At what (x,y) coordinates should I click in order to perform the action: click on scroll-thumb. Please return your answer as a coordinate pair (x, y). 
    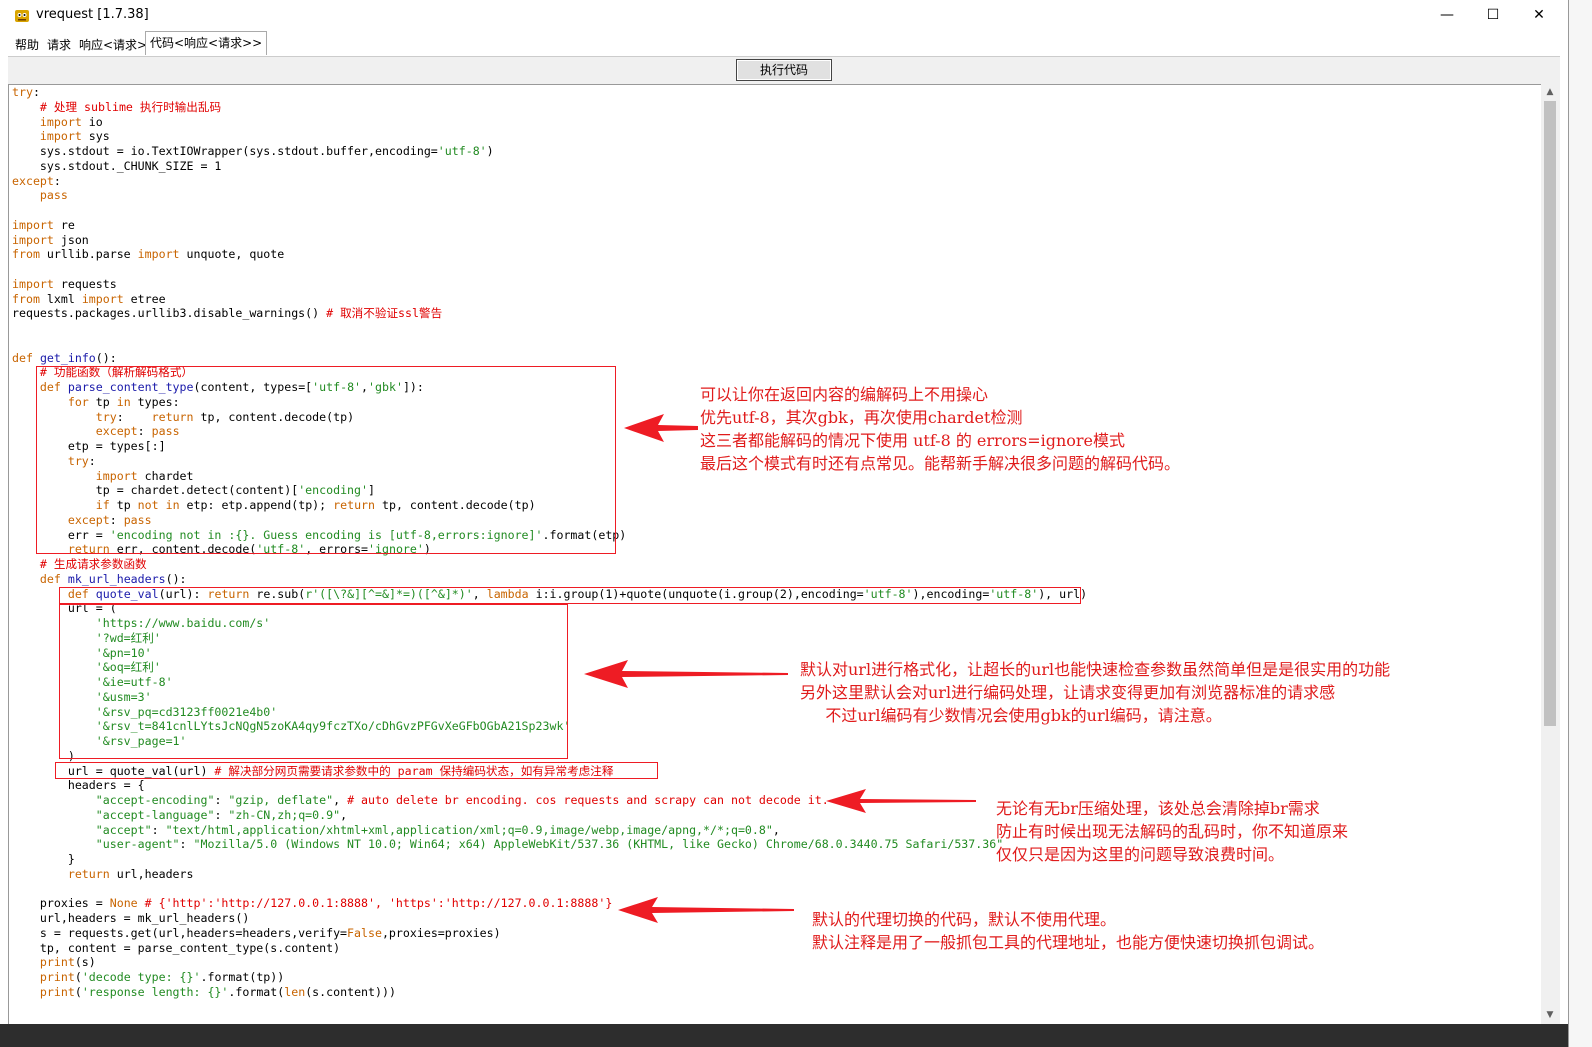
    Looking at the image, I should click on (1550, 413).